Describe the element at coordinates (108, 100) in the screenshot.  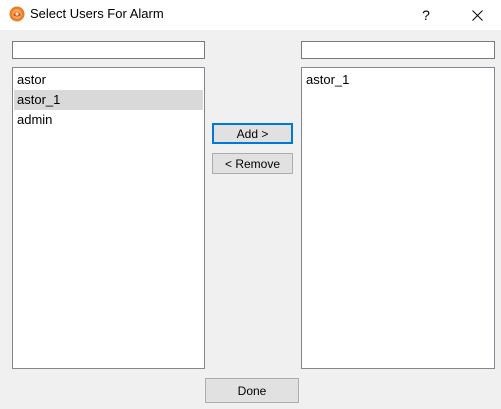
I see `list-item-available-user: astor_1` at that location.